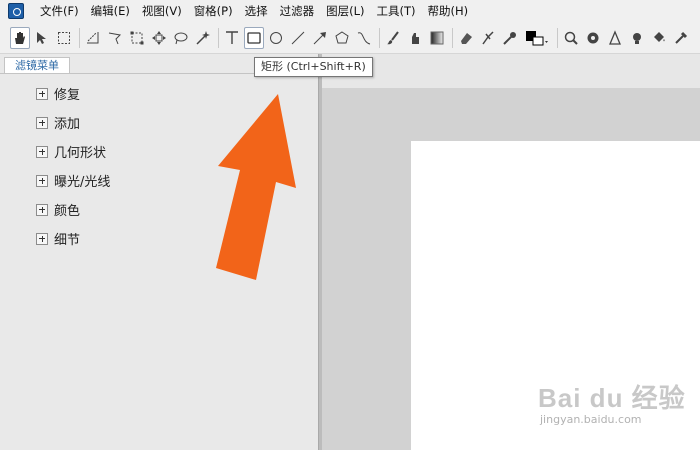 This screenshot has width=700, height=450. Describe the element at coordinates (42, 38) in the screenshot. I see `move-selection-icon` at that location.